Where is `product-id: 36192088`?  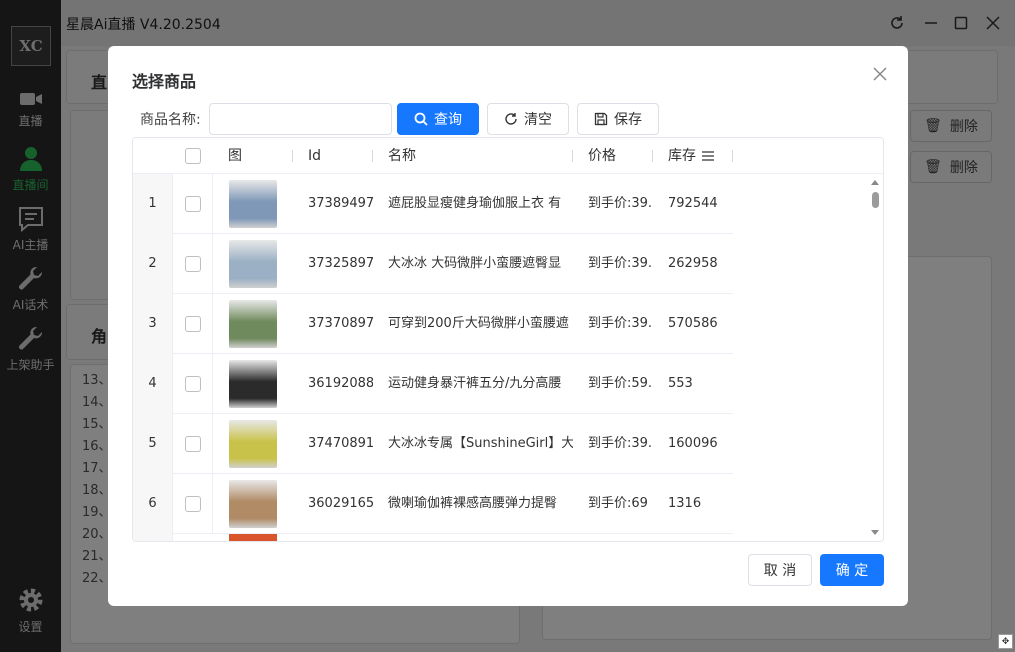
product-id: 36192088 is located at coordinates (340, 383).